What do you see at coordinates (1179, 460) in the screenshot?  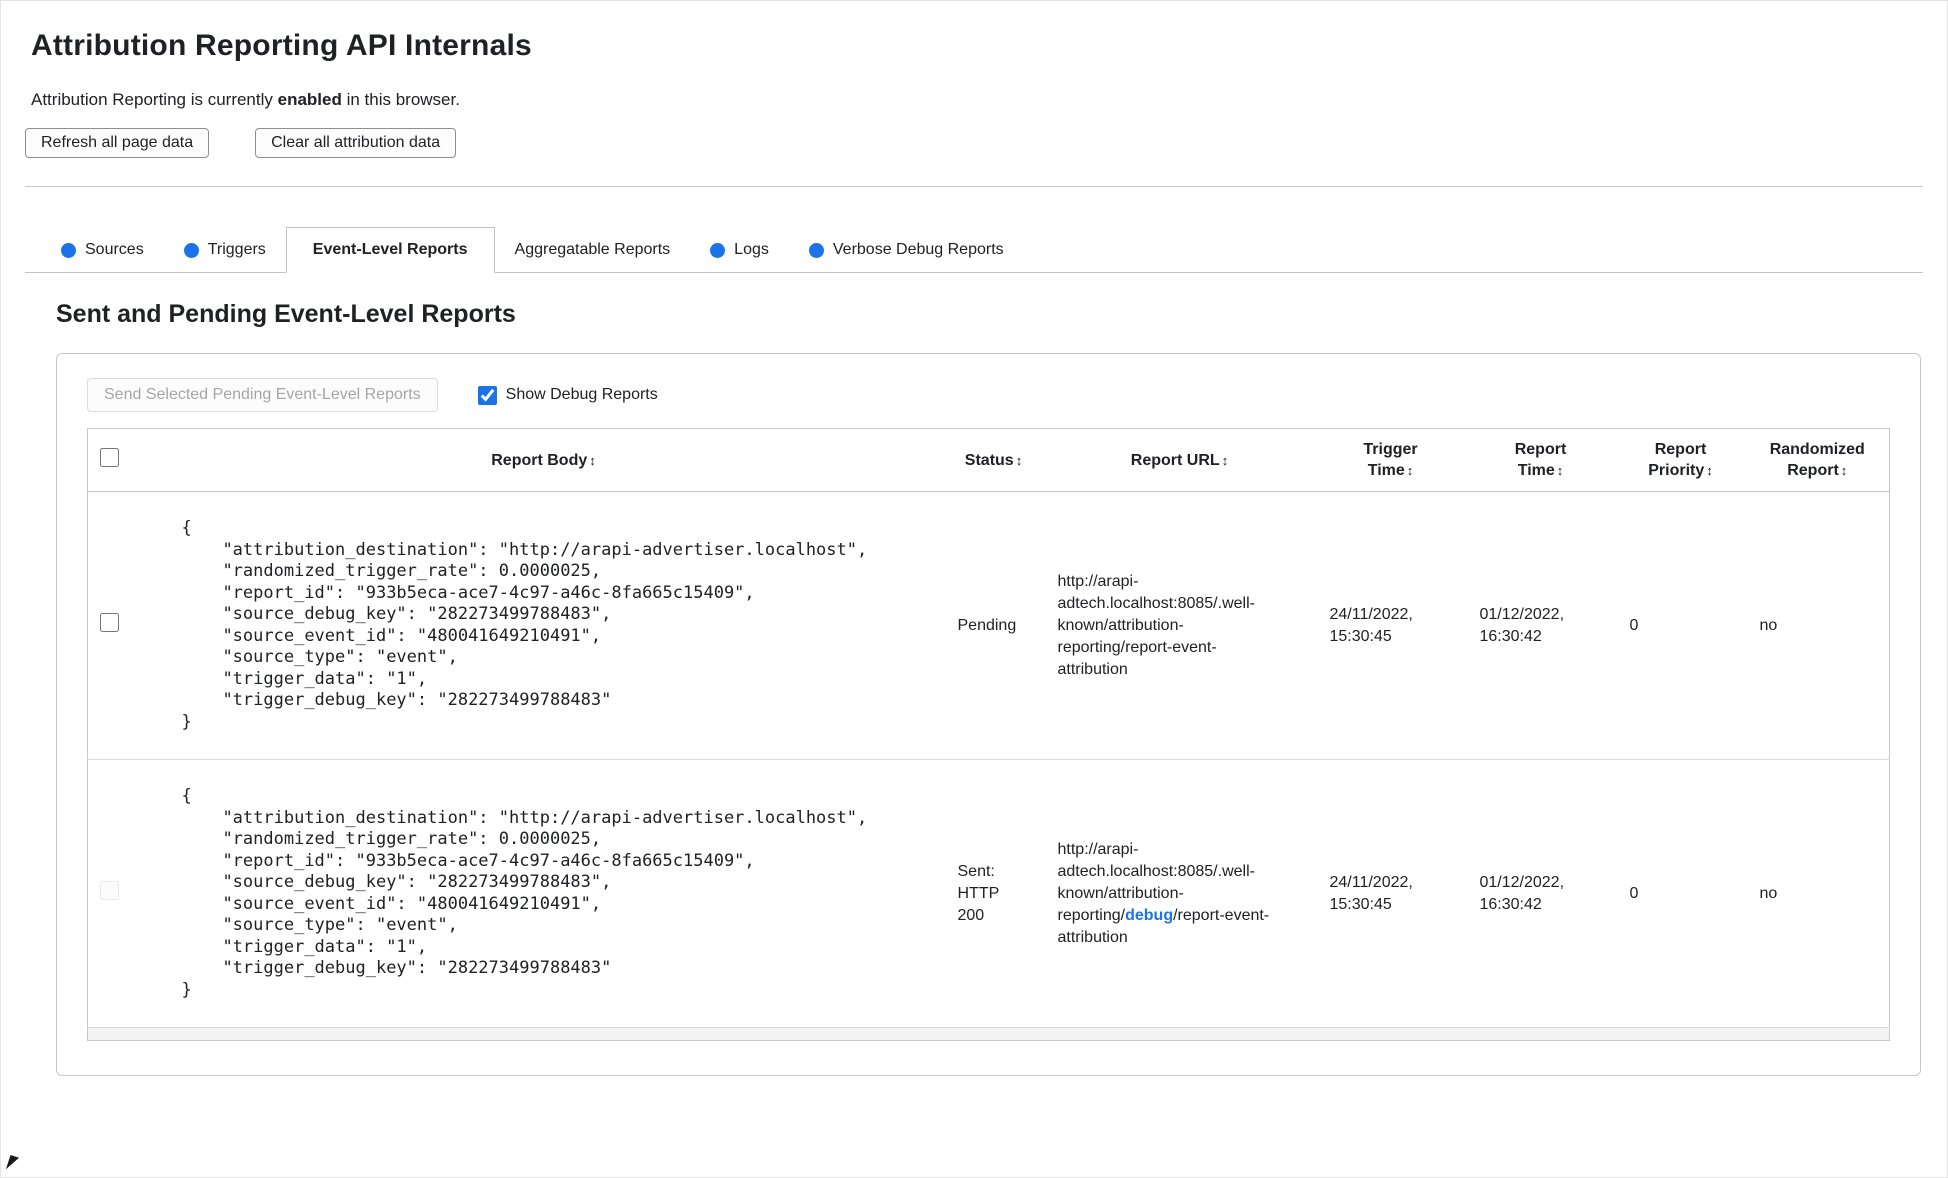 I see `column-header-report-url: Report URL ↕` at bounding box center [1179, 460].